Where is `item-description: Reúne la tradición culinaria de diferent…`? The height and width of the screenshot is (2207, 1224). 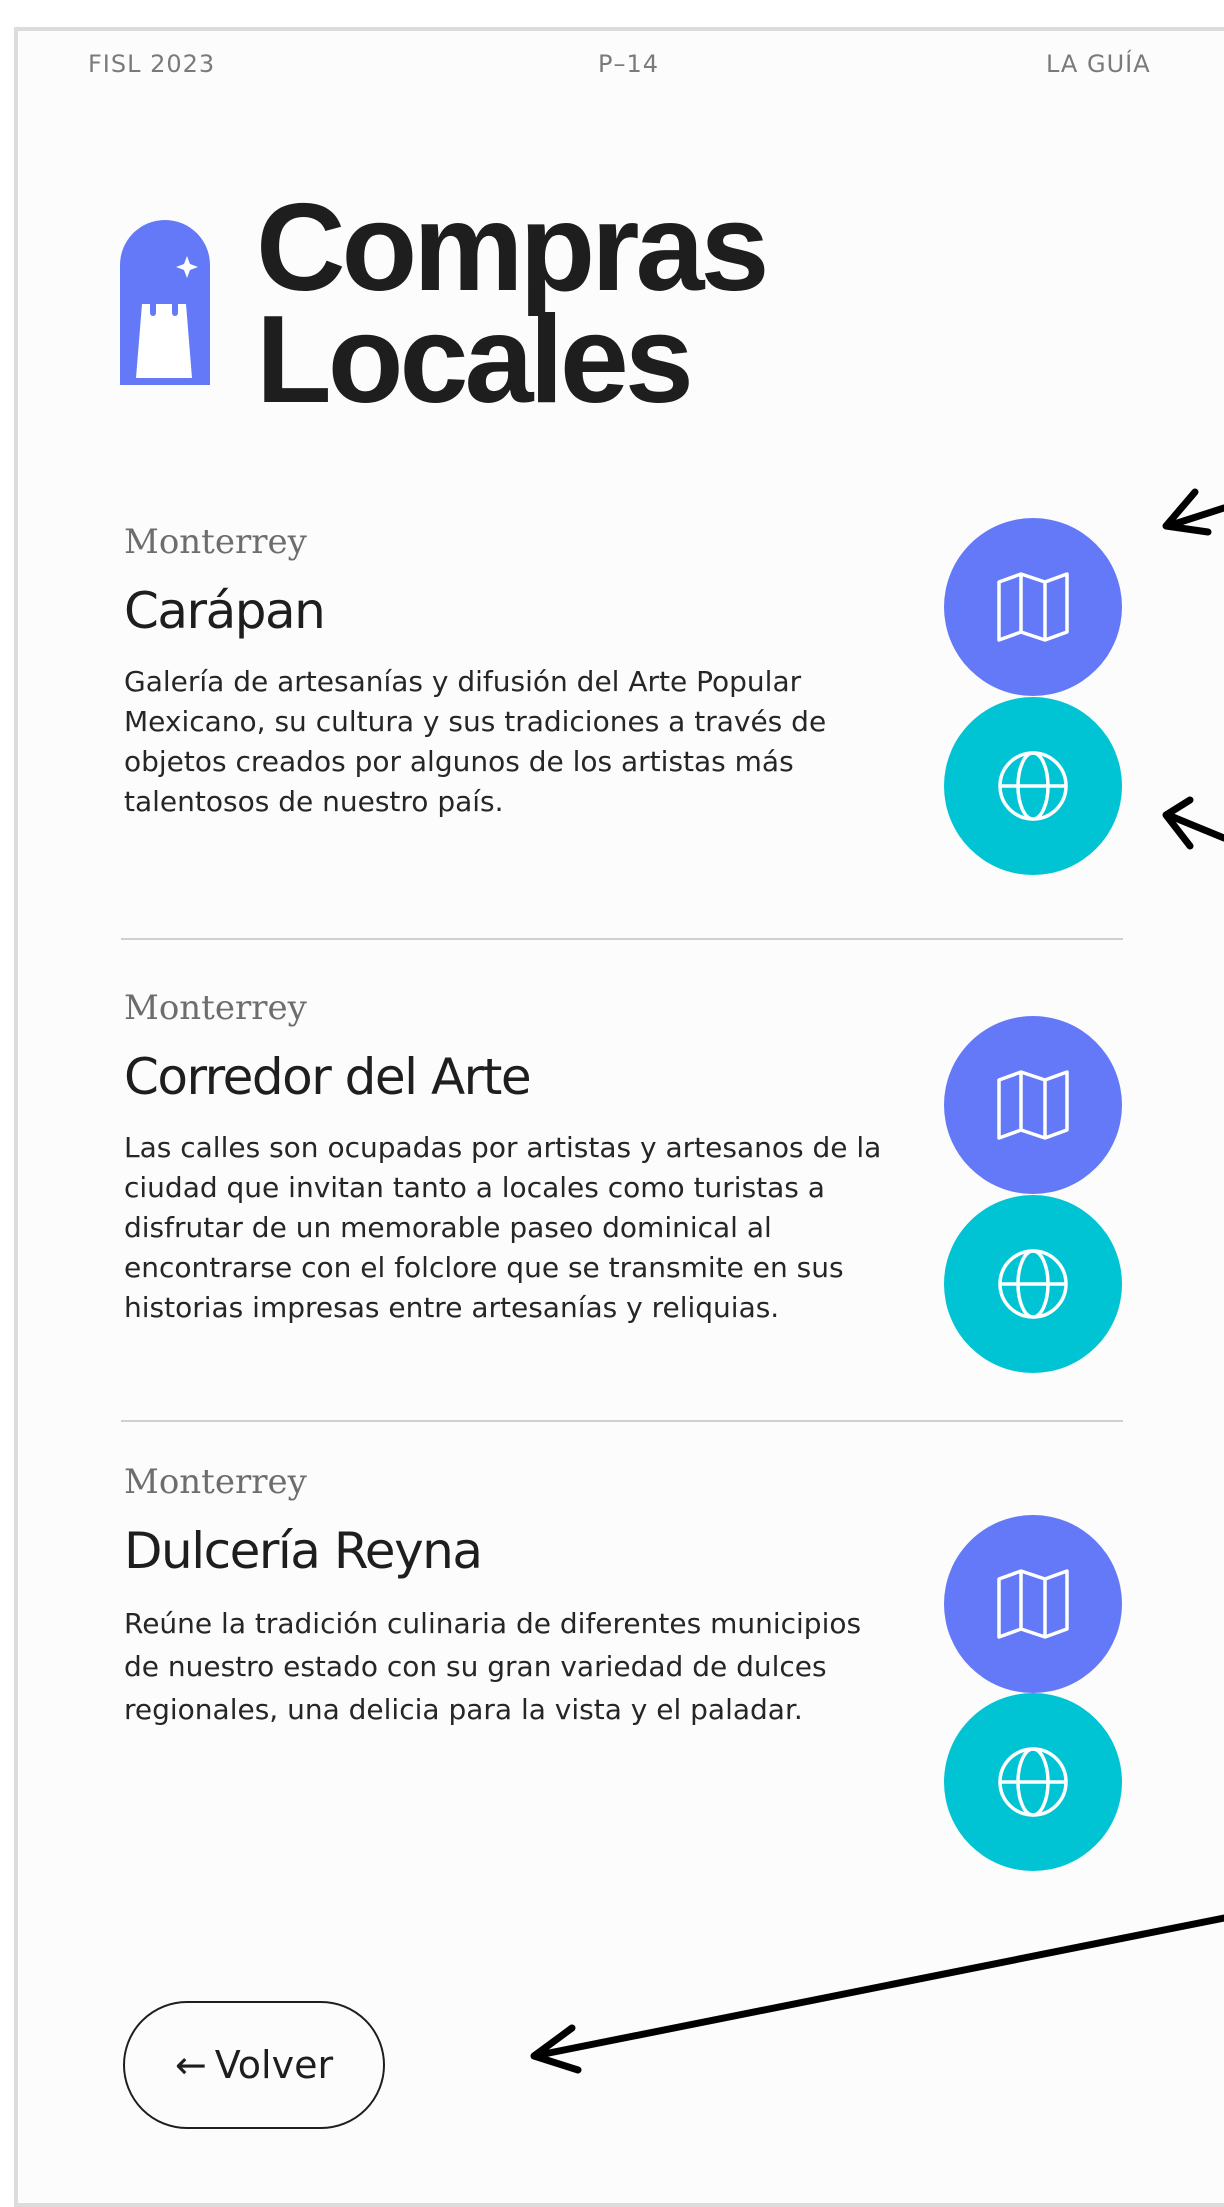
item-description: Reúne la tradición culinaria de diferent… is located at coordinates (493, 1666).